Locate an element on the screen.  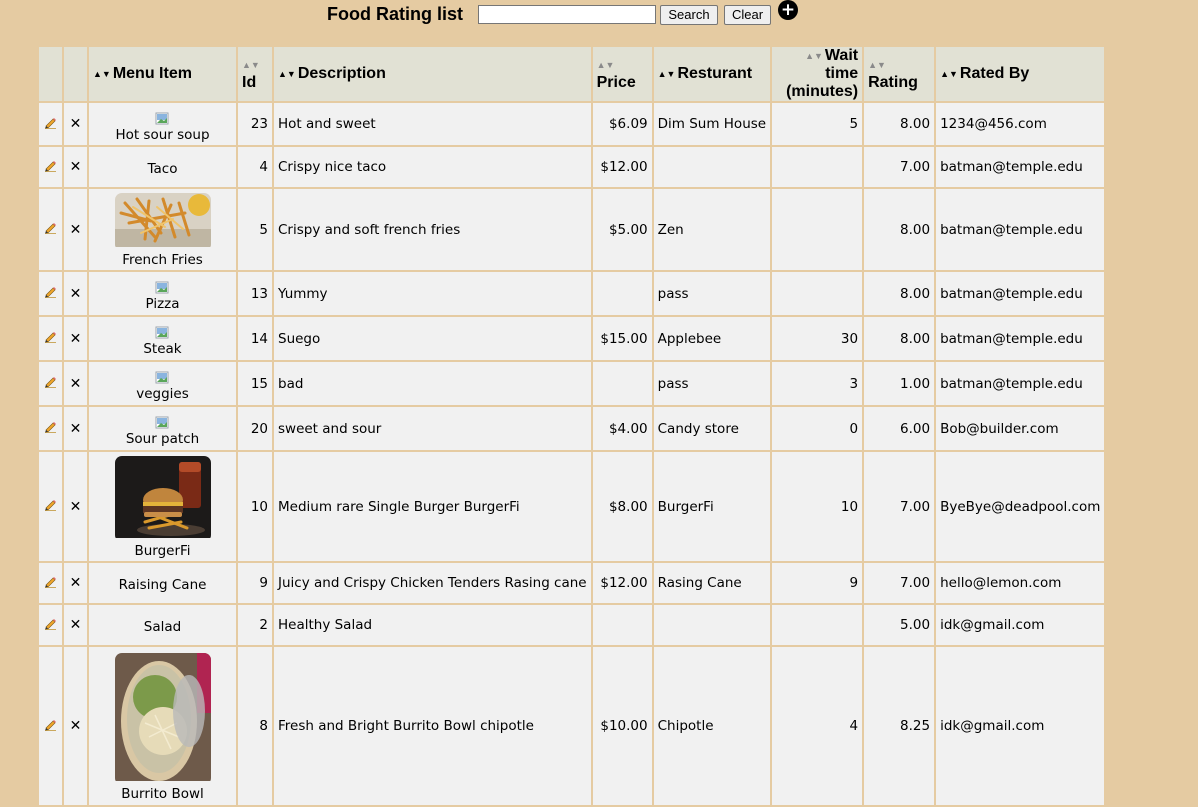
wait-time-column-header: ▲▼ Wait time (minutes) is located at coordinates (817, 74).